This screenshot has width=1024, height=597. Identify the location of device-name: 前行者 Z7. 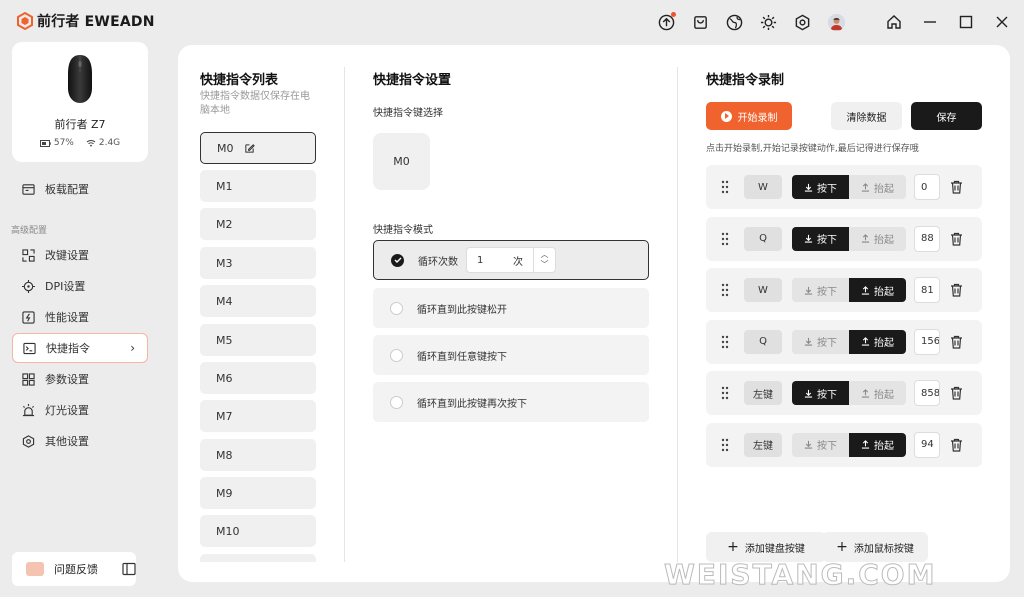
(80, 124).